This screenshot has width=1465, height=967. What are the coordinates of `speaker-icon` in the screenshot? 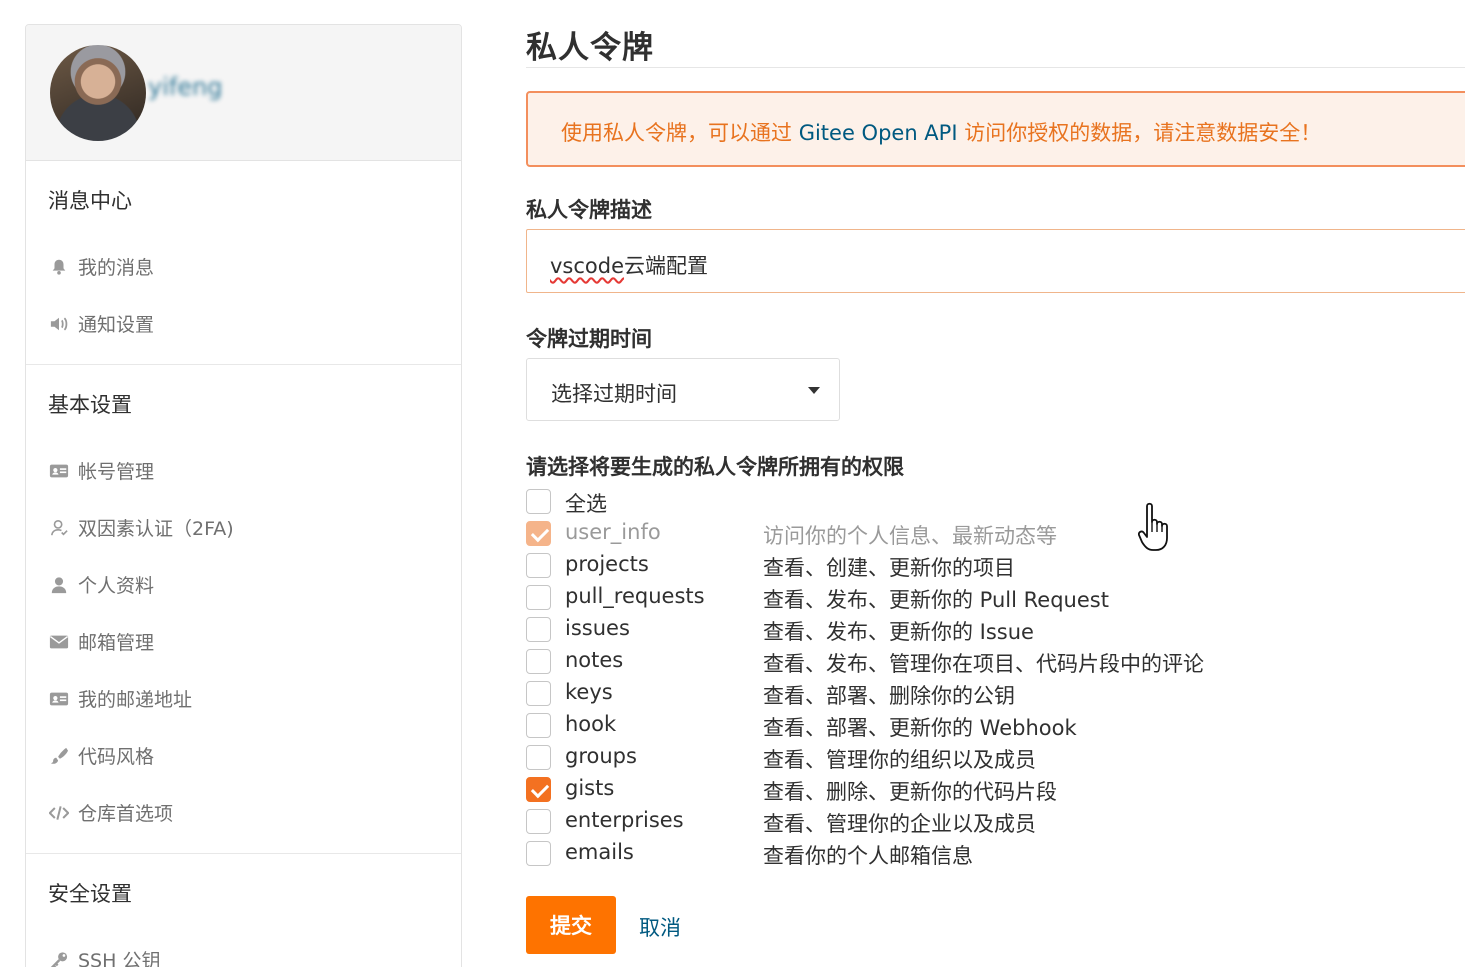 It's located at (59, 324).